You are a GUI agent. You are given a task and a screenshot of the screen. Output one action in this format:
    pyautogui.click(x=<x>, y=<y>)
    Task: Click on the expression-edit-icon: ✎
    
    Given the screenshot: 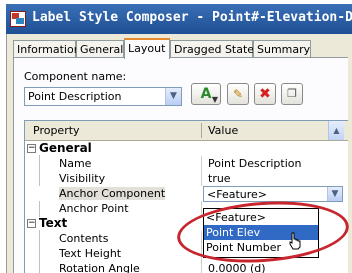 What is the action you would take?
    pyautogui.click(x=238, y=94)
    